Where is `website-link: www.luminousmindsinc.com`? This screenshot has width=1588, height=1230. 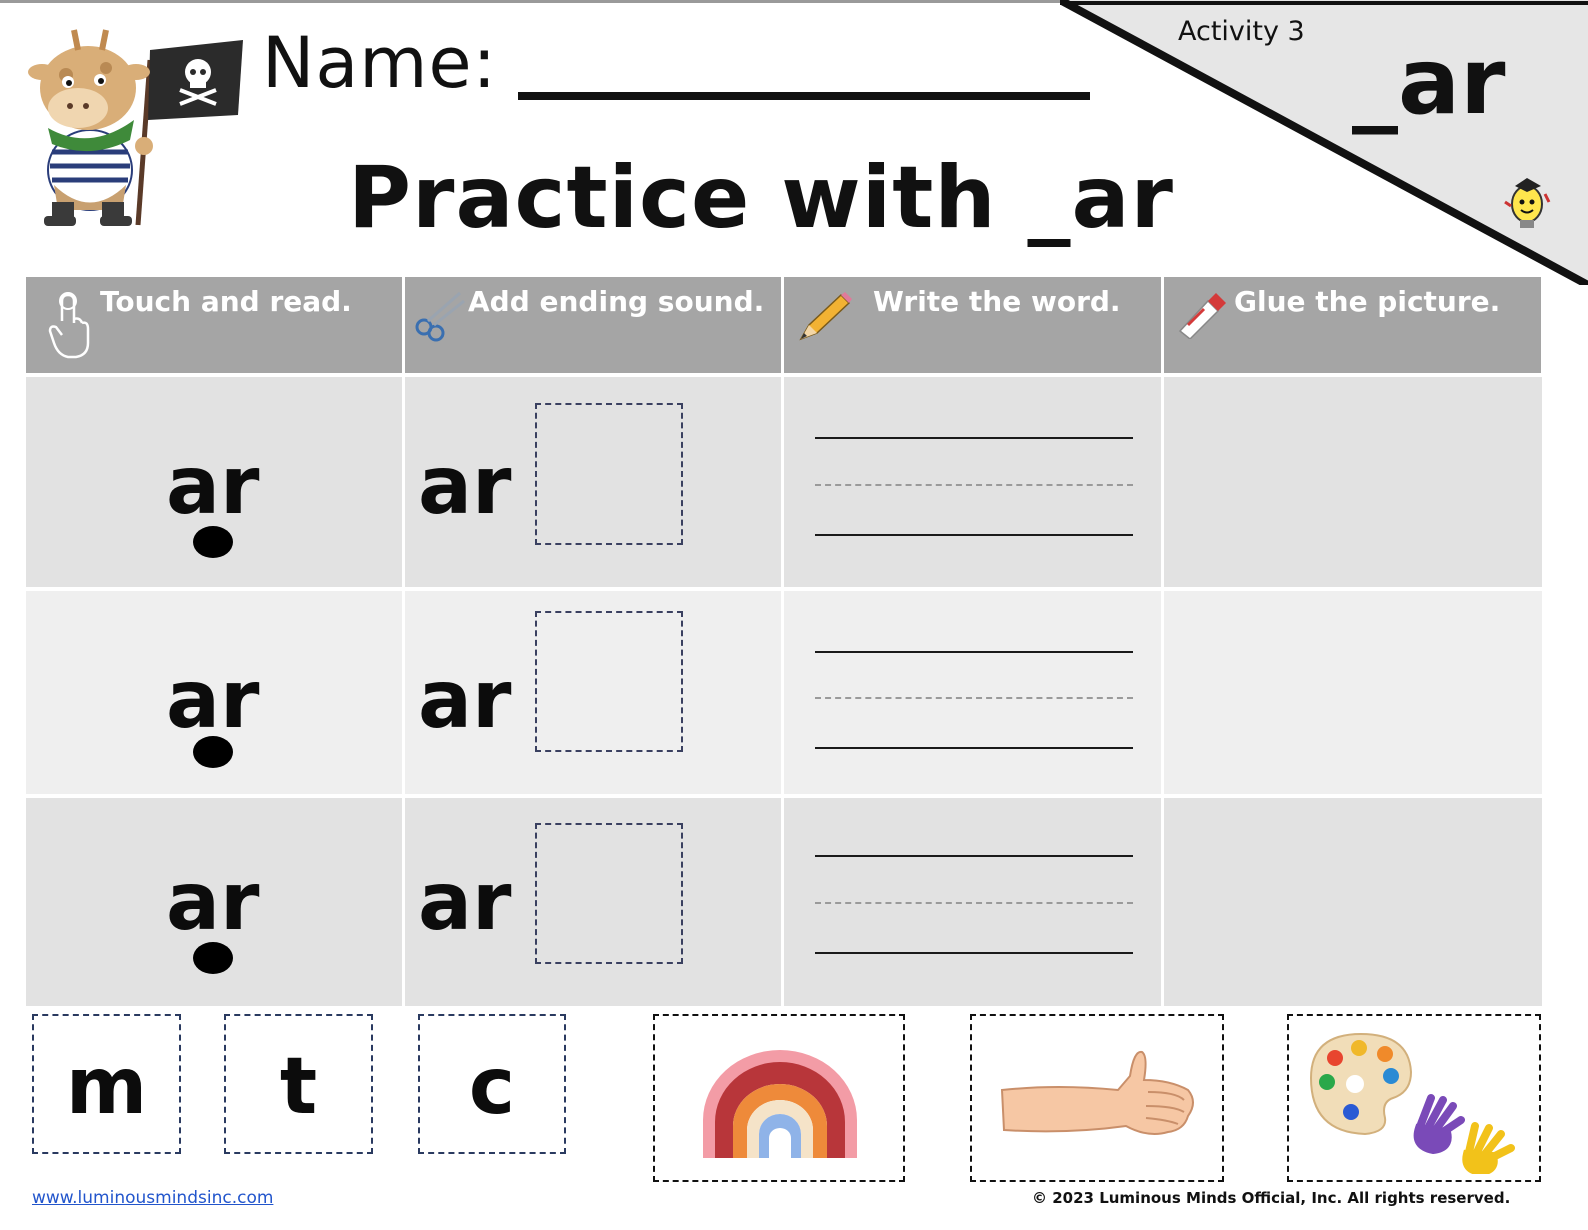 website-link: www.luminousmindsinc.com is located at coordinates (152, 1198).